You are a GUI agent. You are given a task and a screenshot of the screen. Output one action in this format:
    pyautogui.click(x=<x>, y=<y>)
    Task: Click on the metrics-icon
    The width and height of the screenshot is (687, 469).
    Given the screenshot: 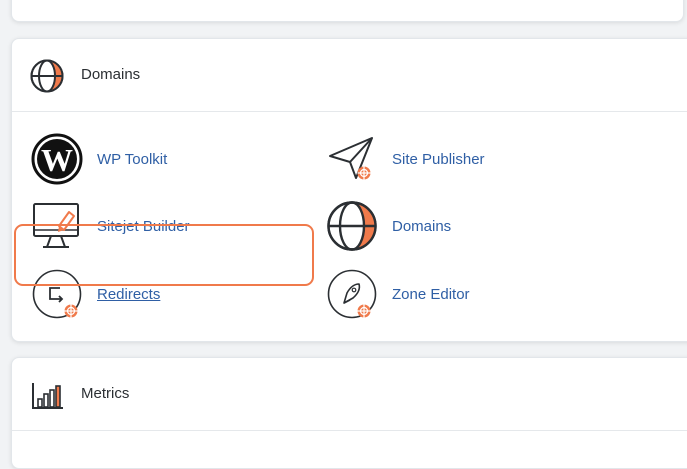 What is the action you would take?
    pyautogui.click(x=47, y=396)
    